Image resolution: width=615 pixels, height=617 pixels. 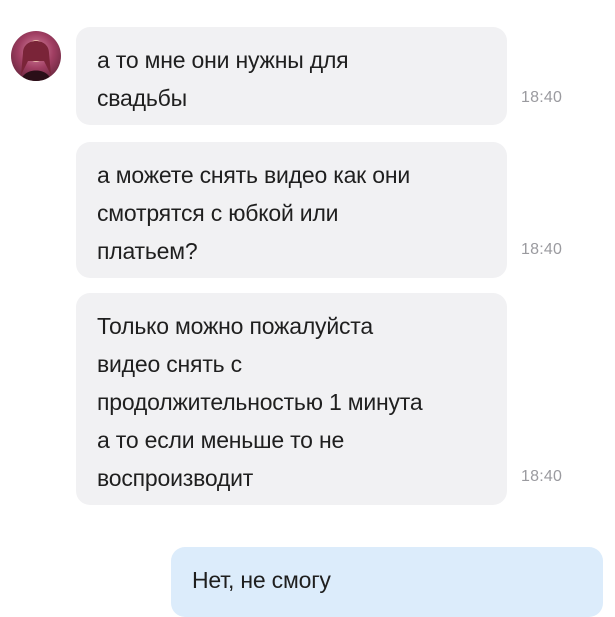 I want to click on message-text: Нет, не смогу, so click(x=261, y=580).